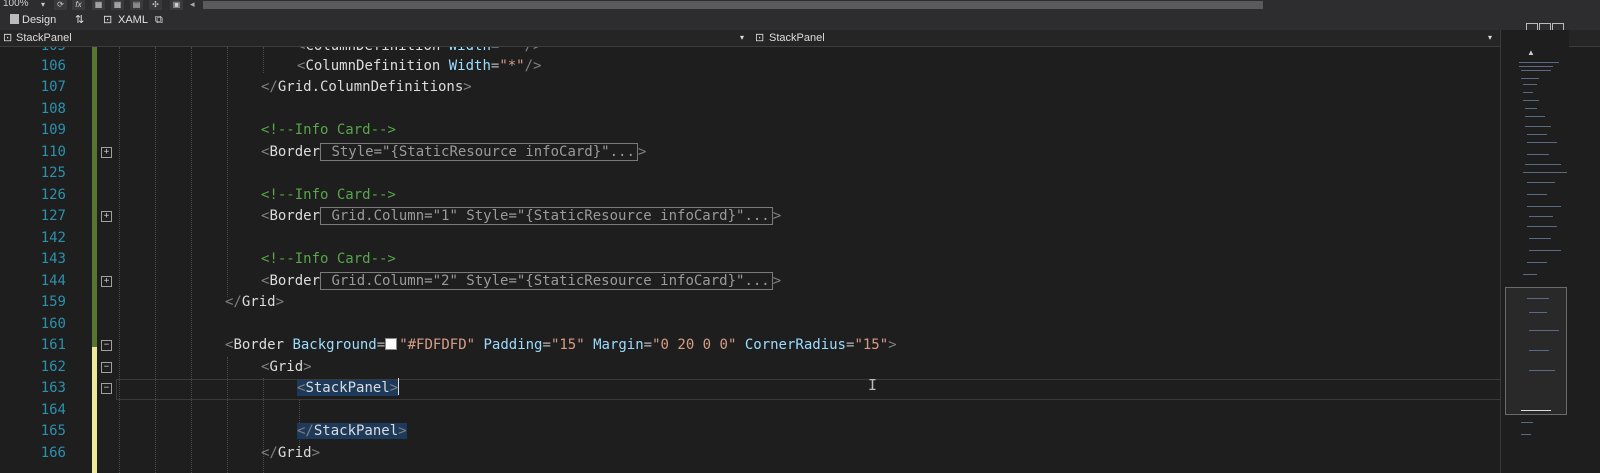 The height and width of the screenshot is (473, 1600). What do you see at coordinates (767, 66) in the screenshot?
I see `code-line: 106 <ColumnDefinition Width="*"/>` at bounding box center [767, 66].